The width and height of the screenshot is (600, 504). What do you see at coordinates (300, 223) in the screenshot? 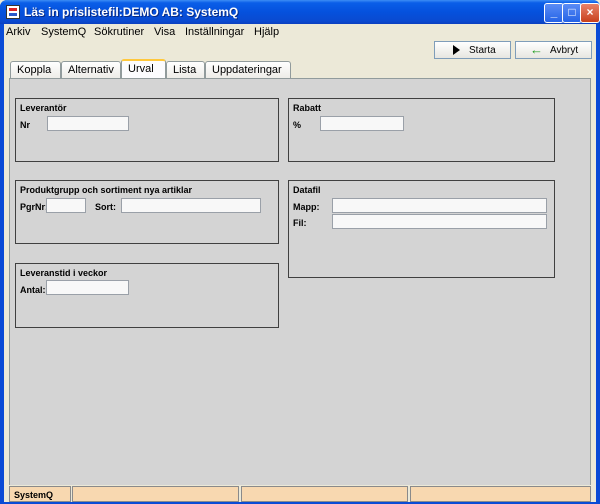
I see `fil-label: Fil:` at bounding box center [300, 223].